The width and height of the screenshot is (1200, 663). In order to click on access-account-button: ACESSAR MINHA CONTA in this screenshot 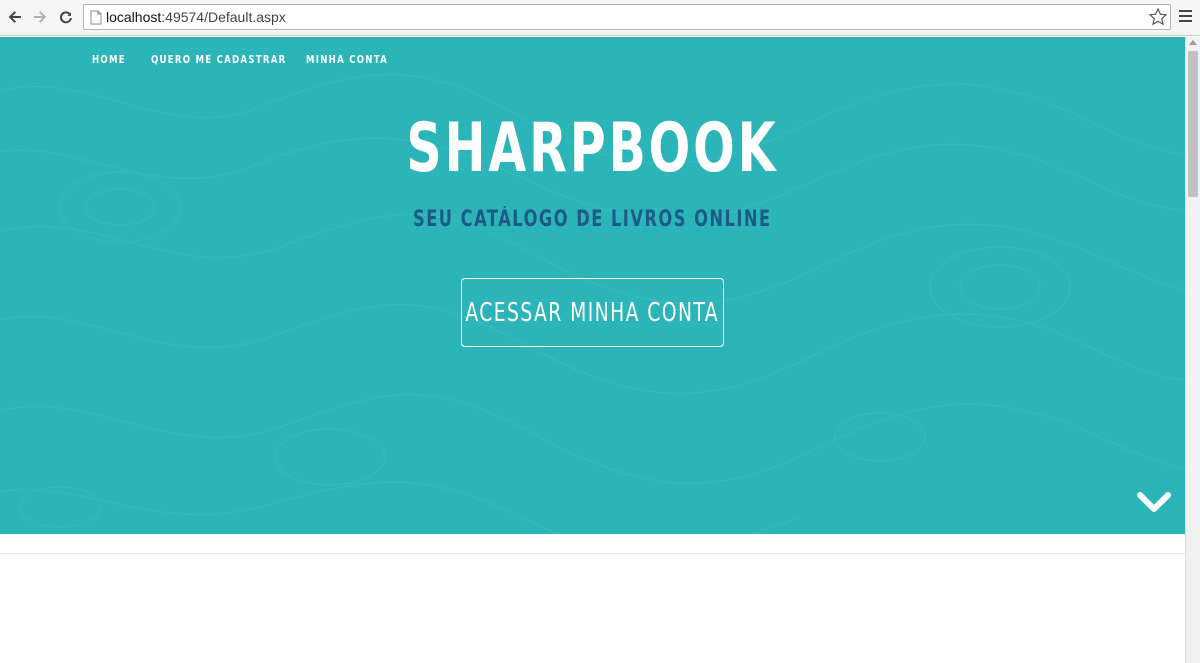, I will do `click(592, 312)`.